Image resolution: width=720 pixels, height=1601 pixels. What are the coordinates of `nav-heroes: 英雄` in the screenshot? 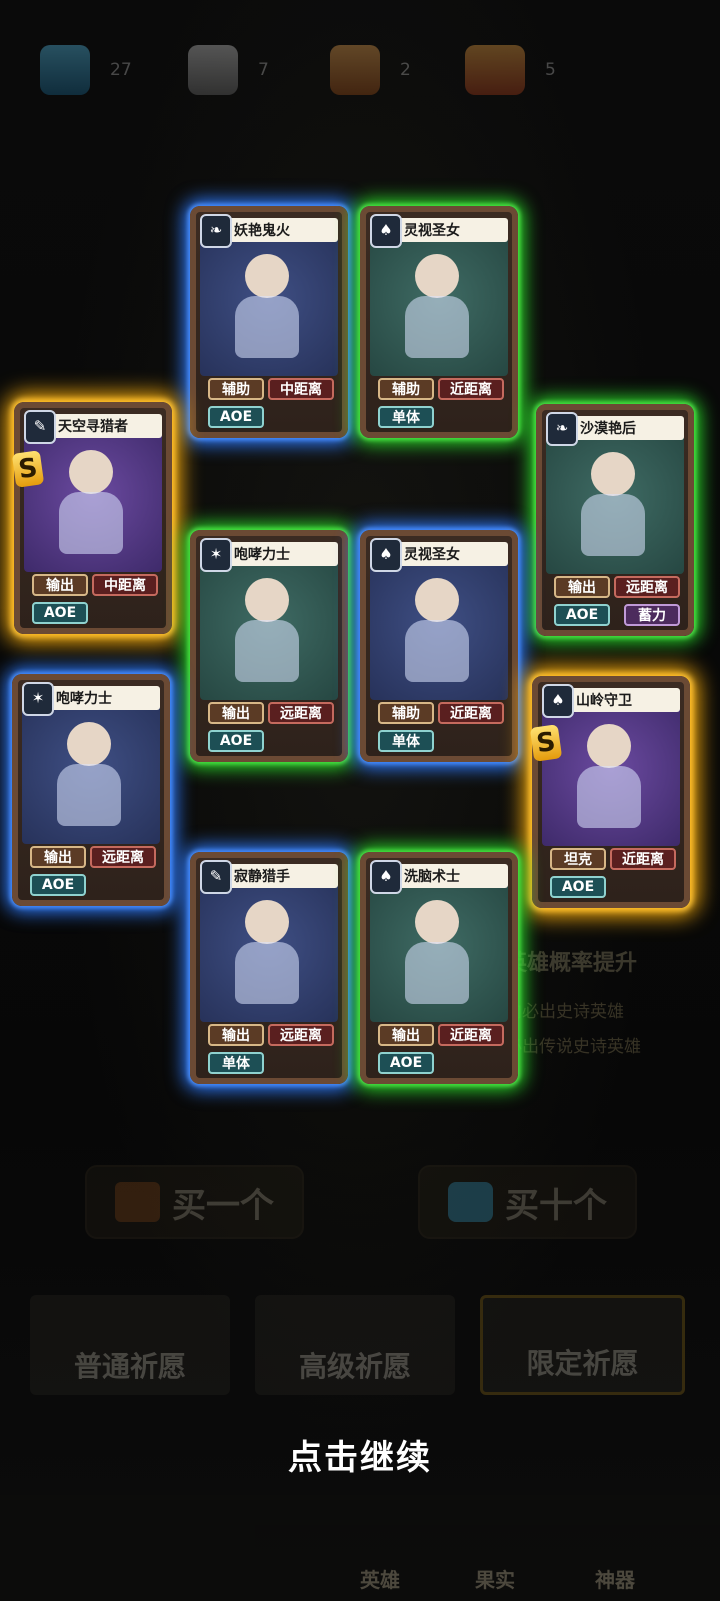 It's located at (380, 1578).